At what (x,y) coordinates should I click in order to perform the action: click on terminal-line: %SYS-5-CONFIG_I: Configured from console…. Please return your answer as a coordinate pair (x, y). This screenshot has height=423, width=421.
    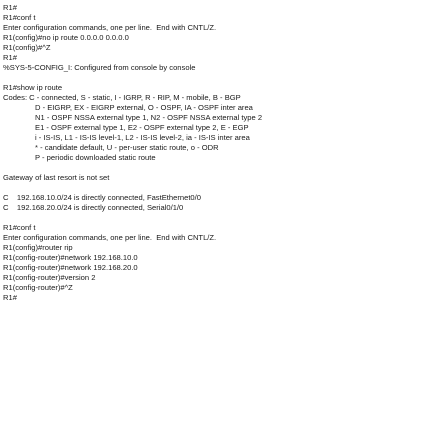
    Looking at the image, I should click on (99, 67).